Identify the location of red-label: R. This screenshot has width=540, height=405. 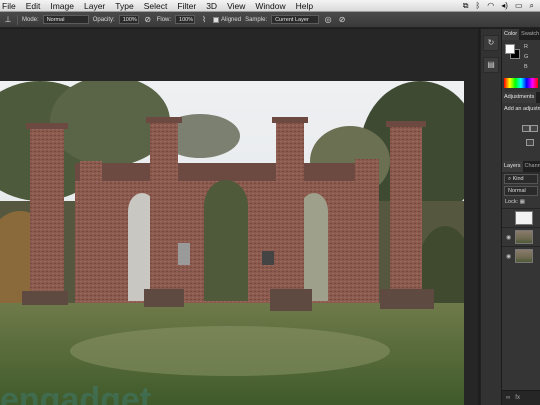
(526, 47).